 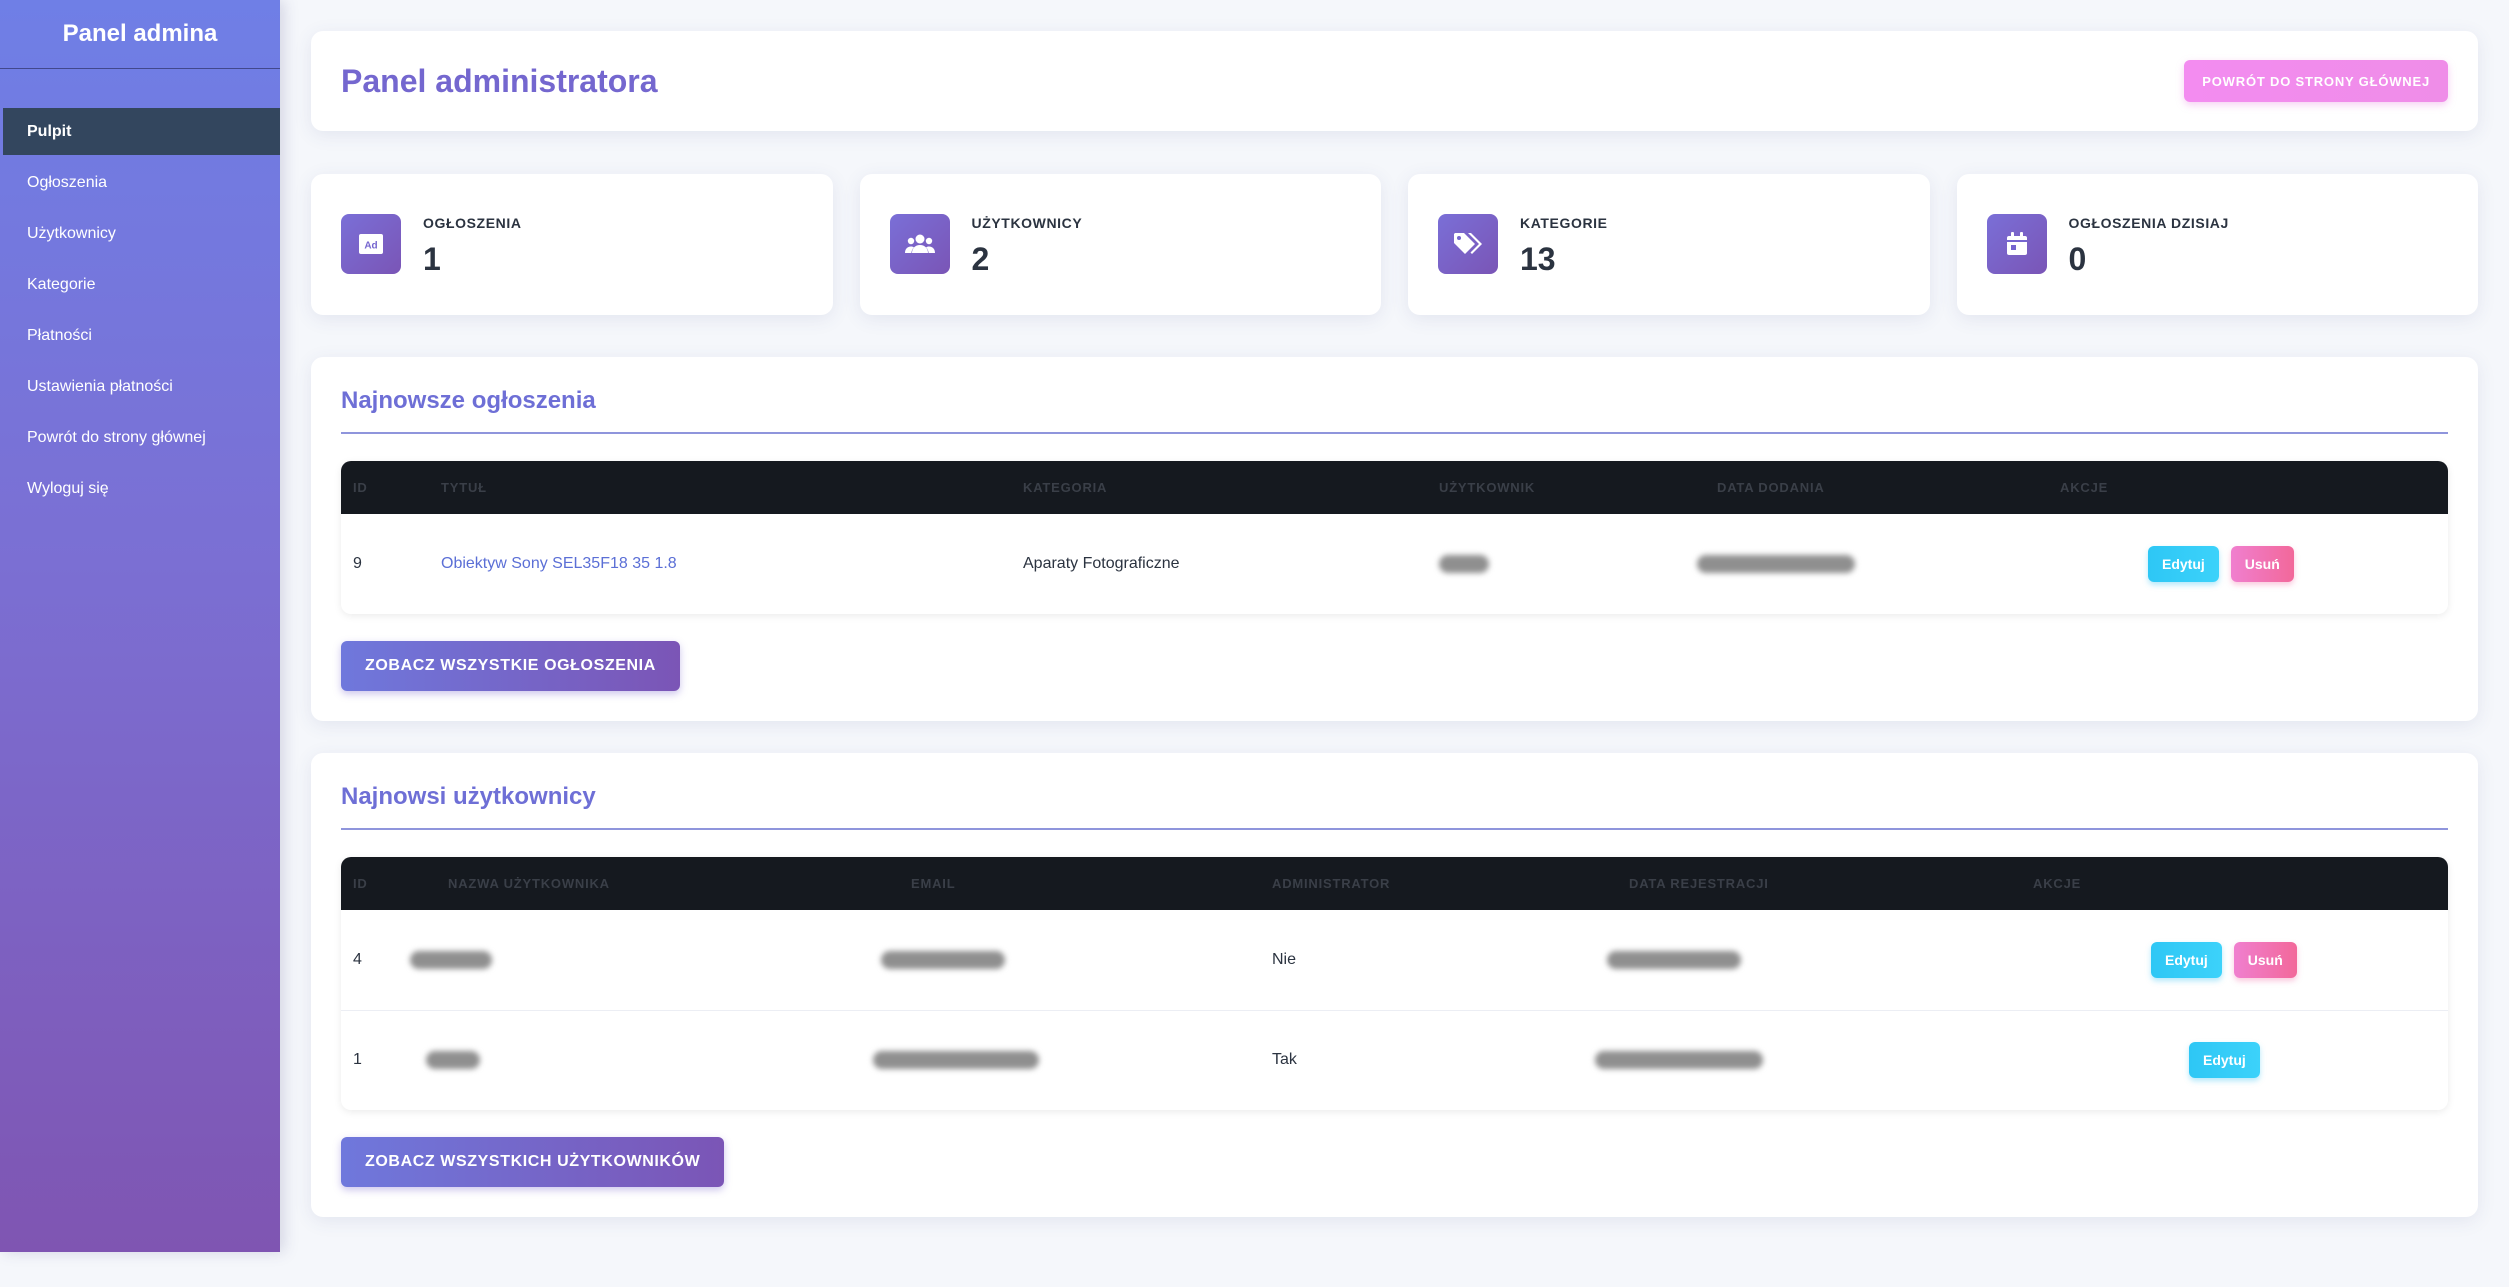 I want to click on sidebar-item-kategorie: Kategorie, so click(x=141, y=284).